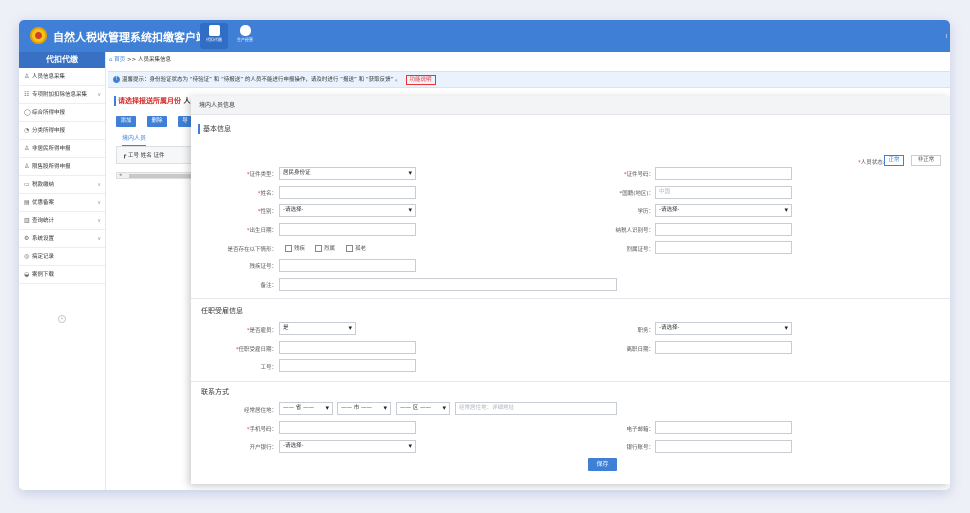  What do you see at coordinates (126, 121) in the screenshot?
I see `add-button: 添加` at bounding box center [126, 121].